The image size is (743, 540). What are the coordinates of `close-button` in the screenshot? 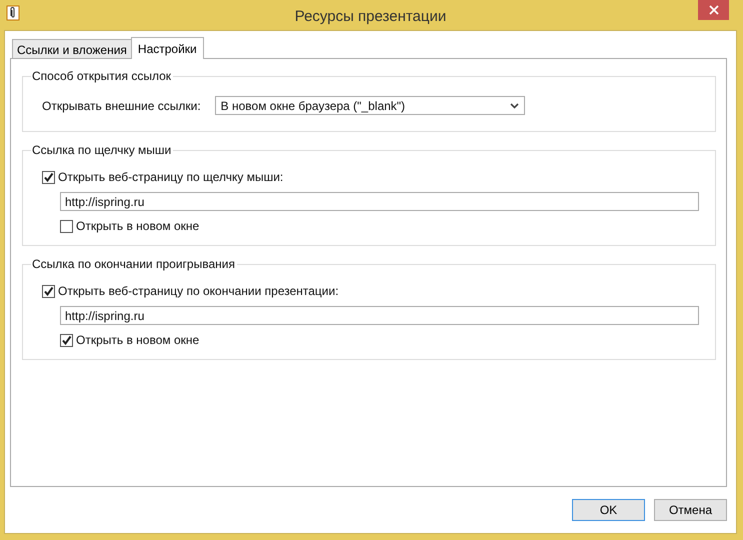 It's located at (713, 10).